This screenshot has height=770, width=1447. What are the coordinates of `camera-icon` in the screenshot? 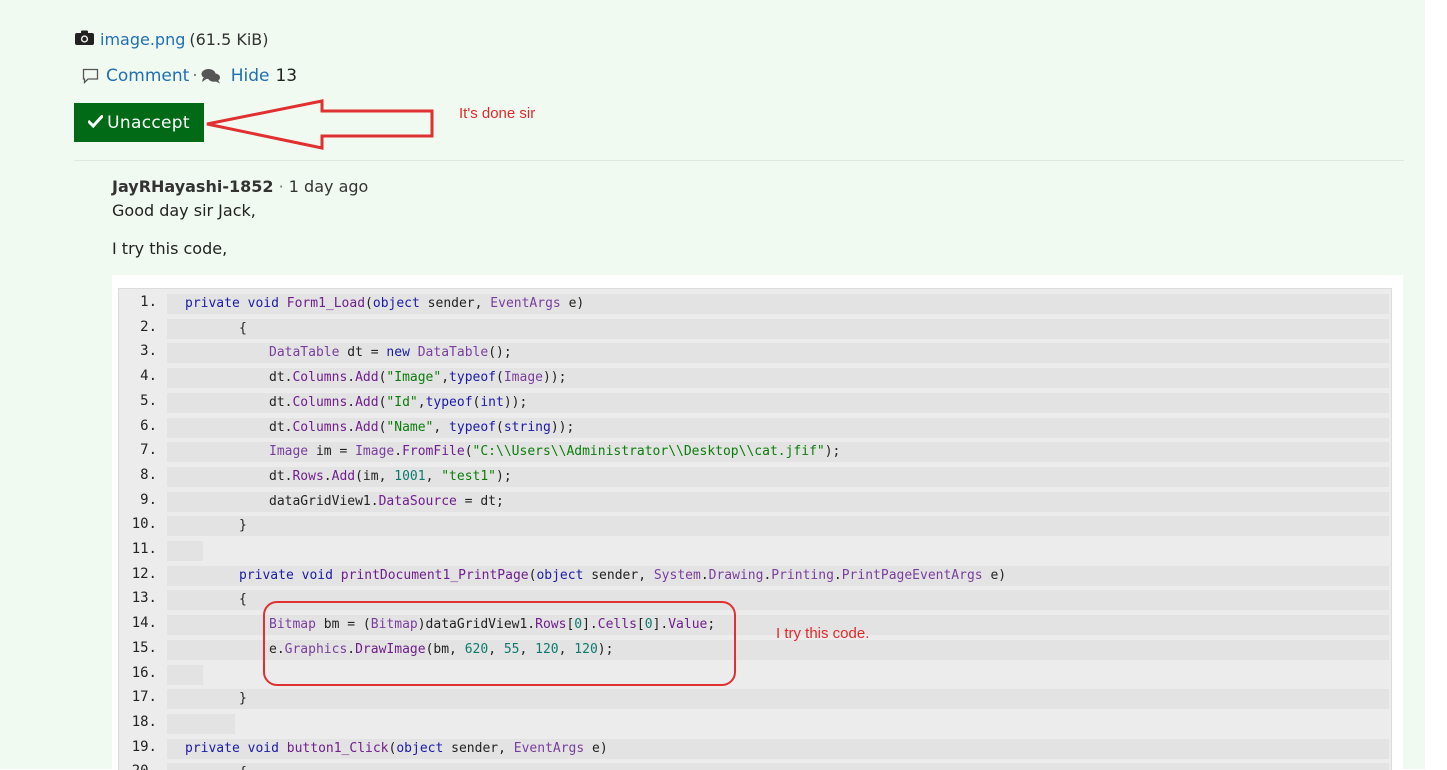 It's located at (84, 39).